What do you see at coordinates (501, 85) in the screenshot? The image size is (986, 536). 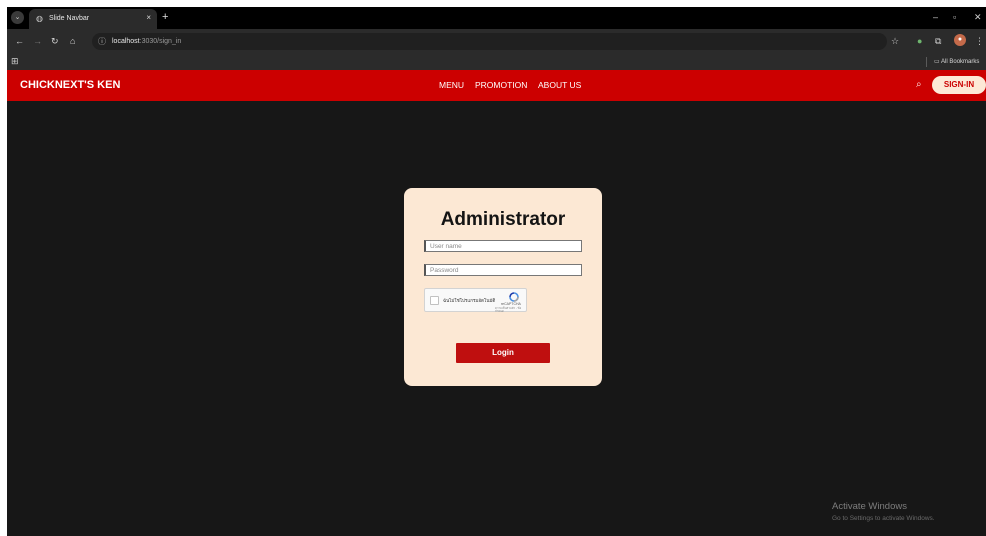 I see `nav-link-promotion: PROMOTION` at bounding box center [501, 85].